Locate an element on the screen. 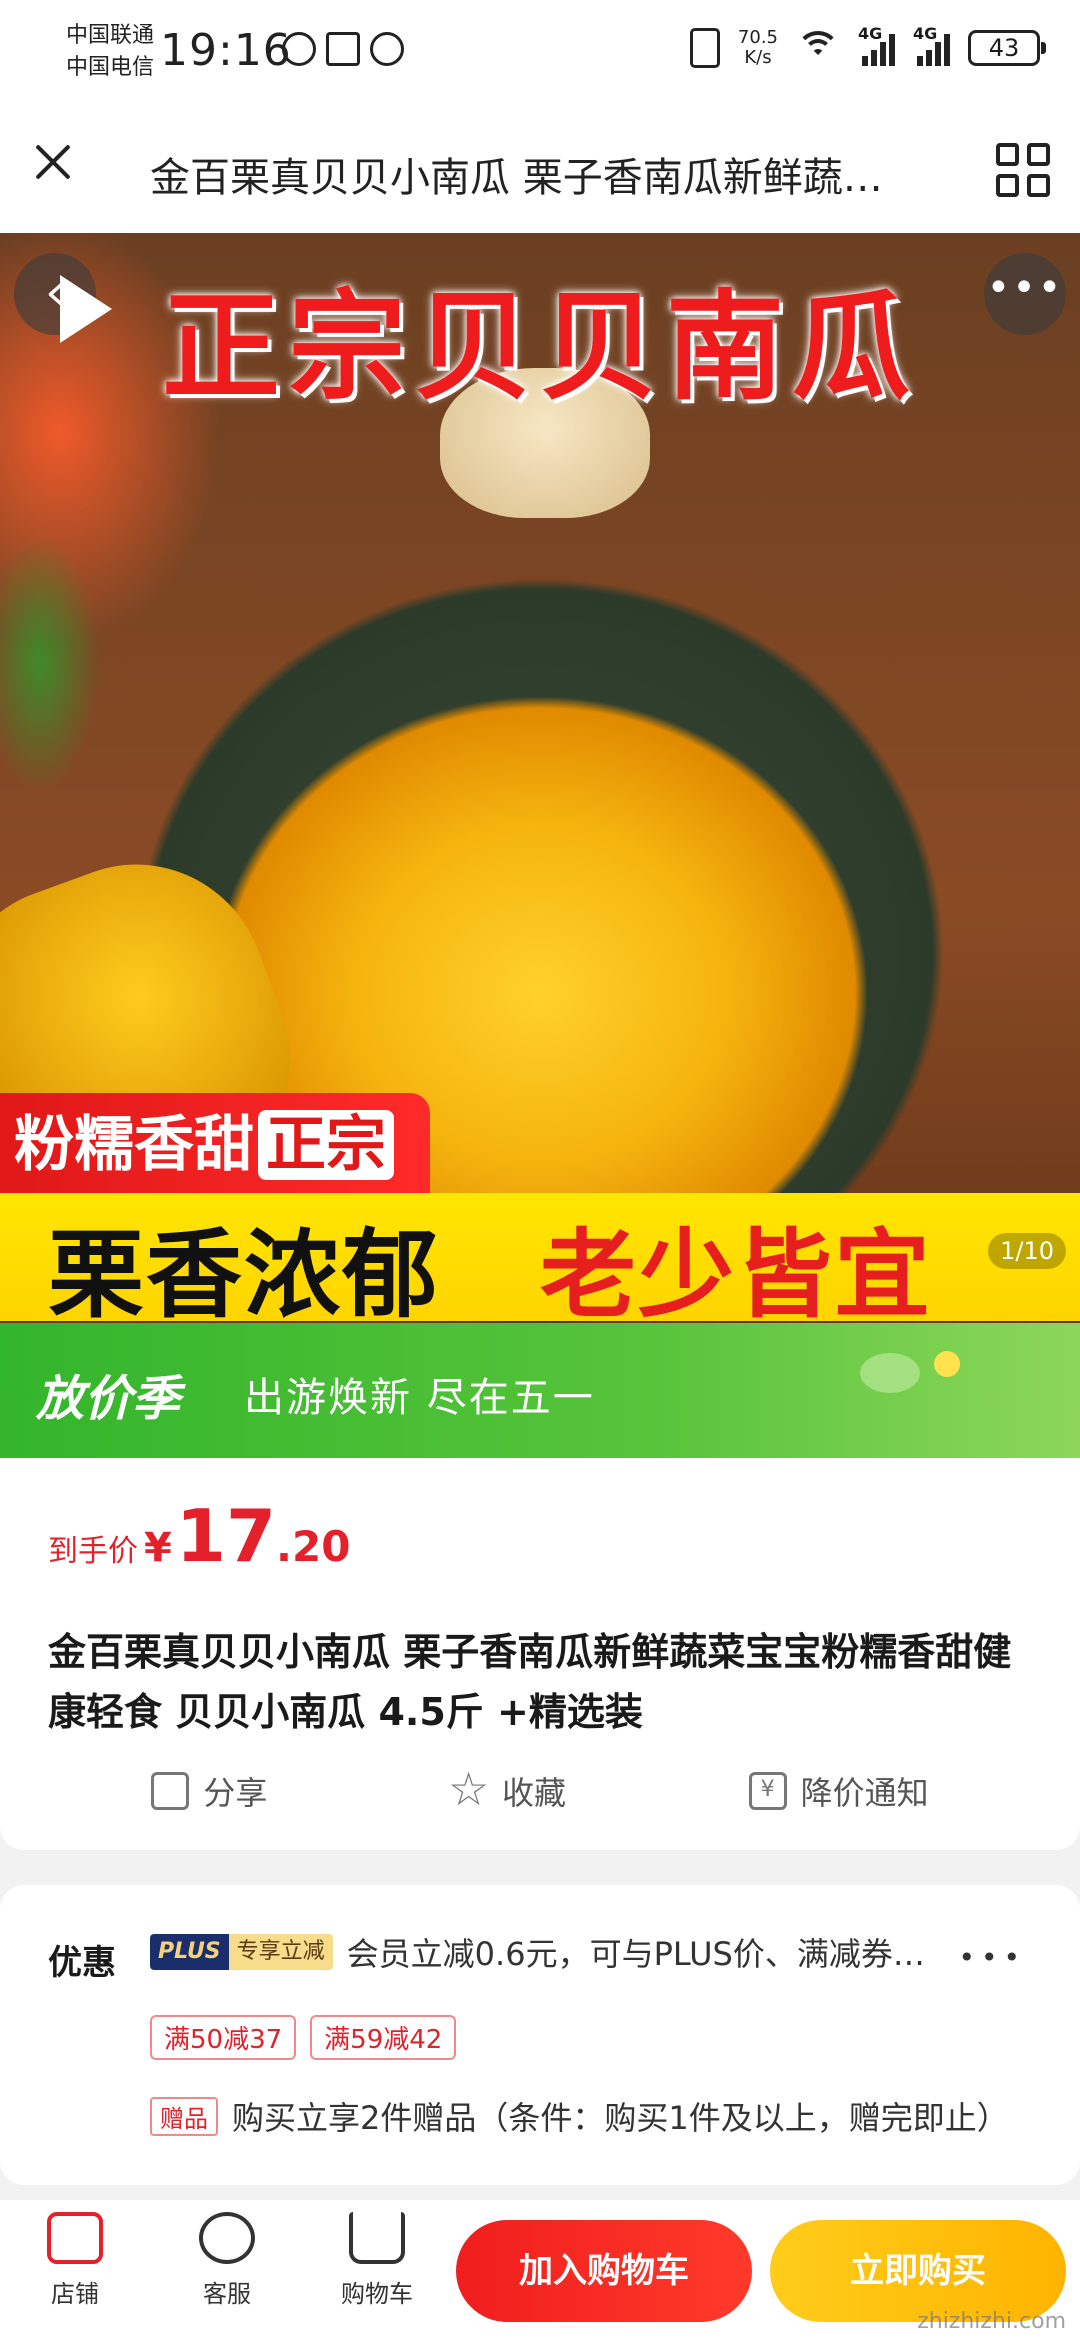  favorite-button: 收藏 is located at coordinates (507, 1789).